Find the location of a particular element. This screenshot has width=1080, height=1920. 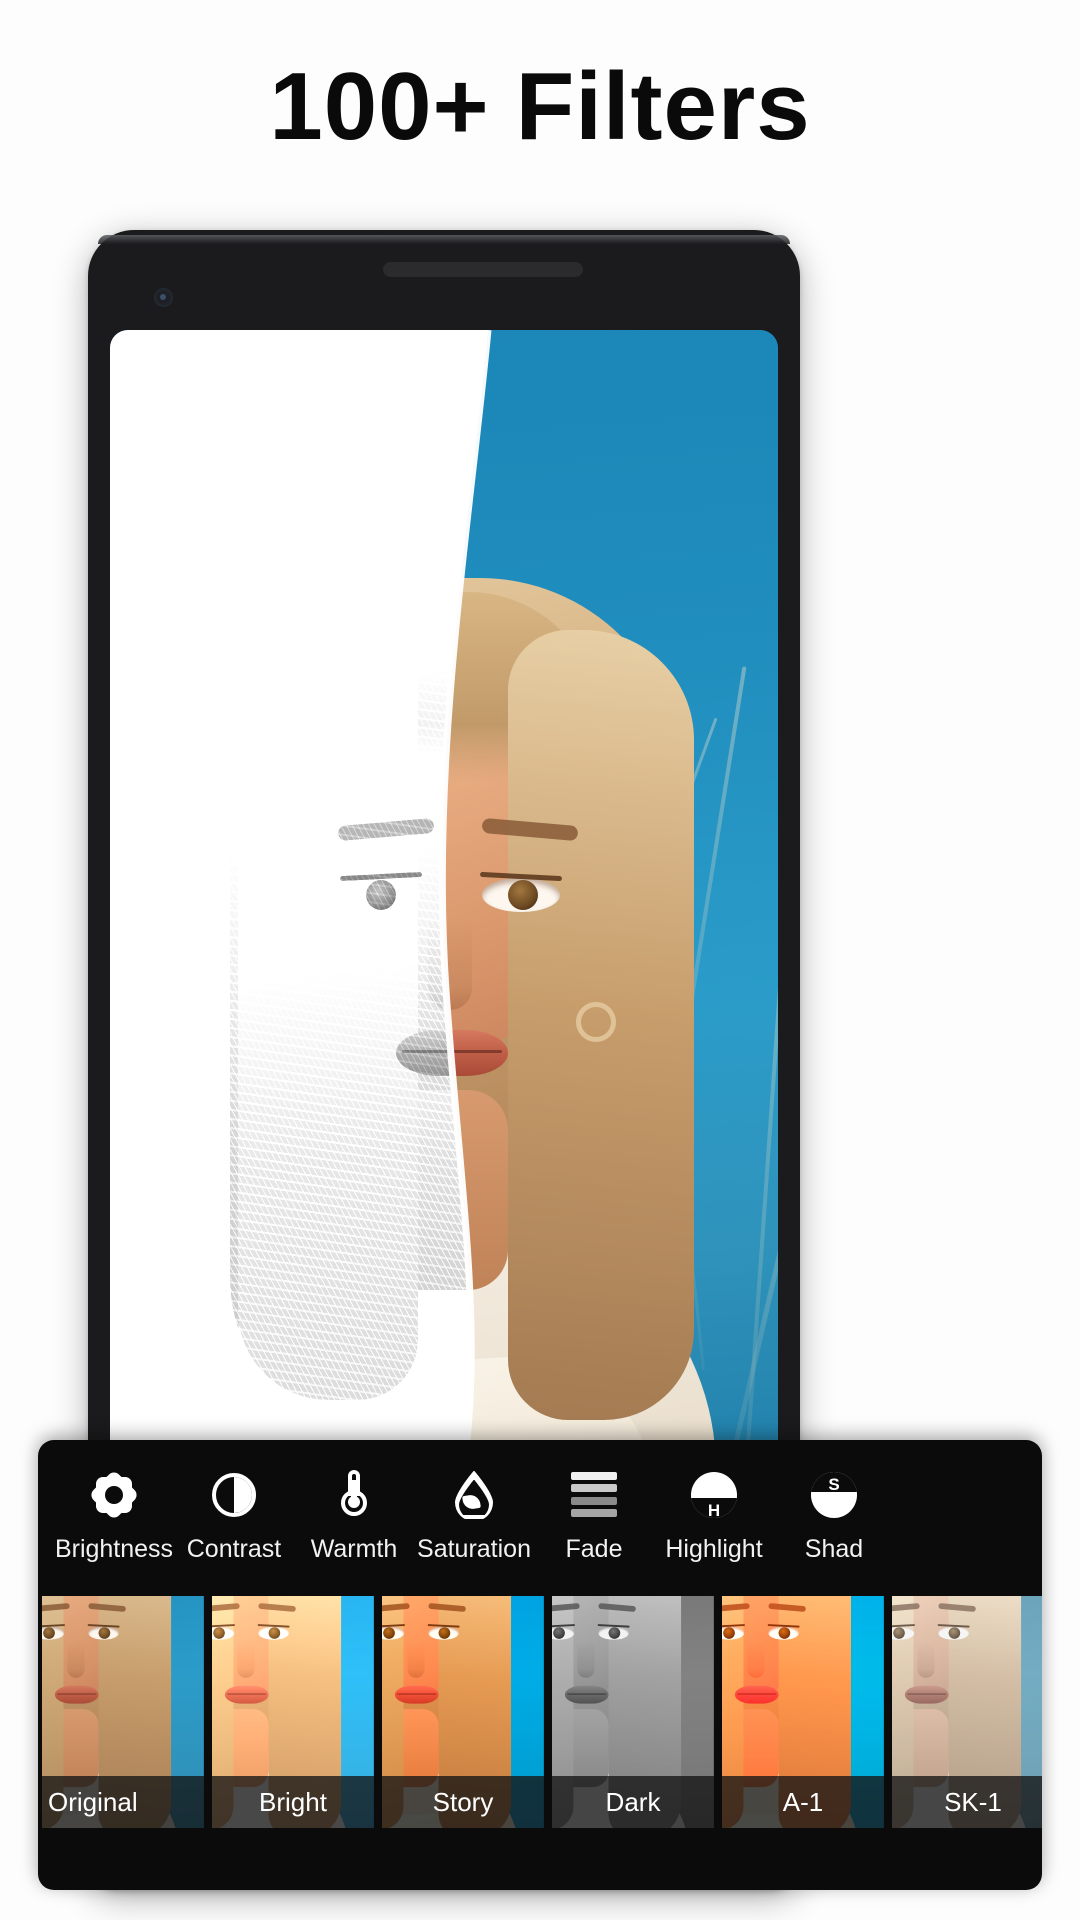

filter-preset-dark: Dark is located at coordinates (633, 1712).